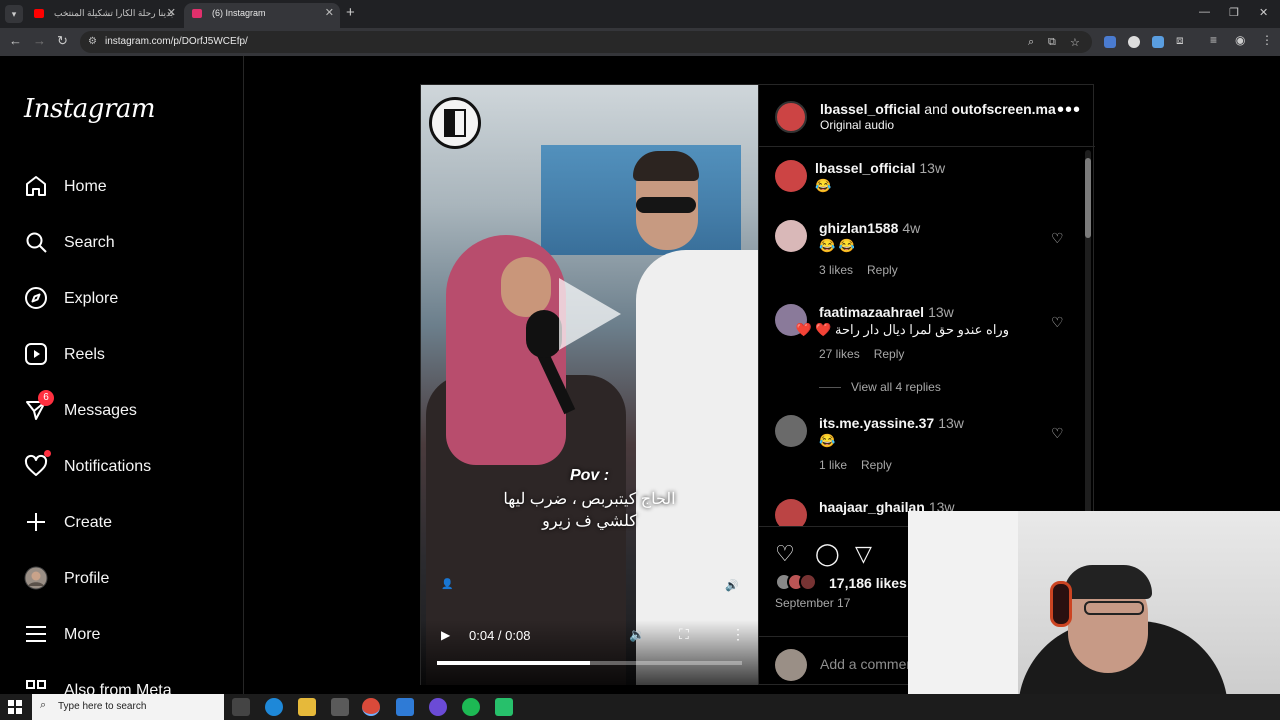 This screenshot has height=720, width=1280. I want to click on nav-search: Search, so click(124, 244).